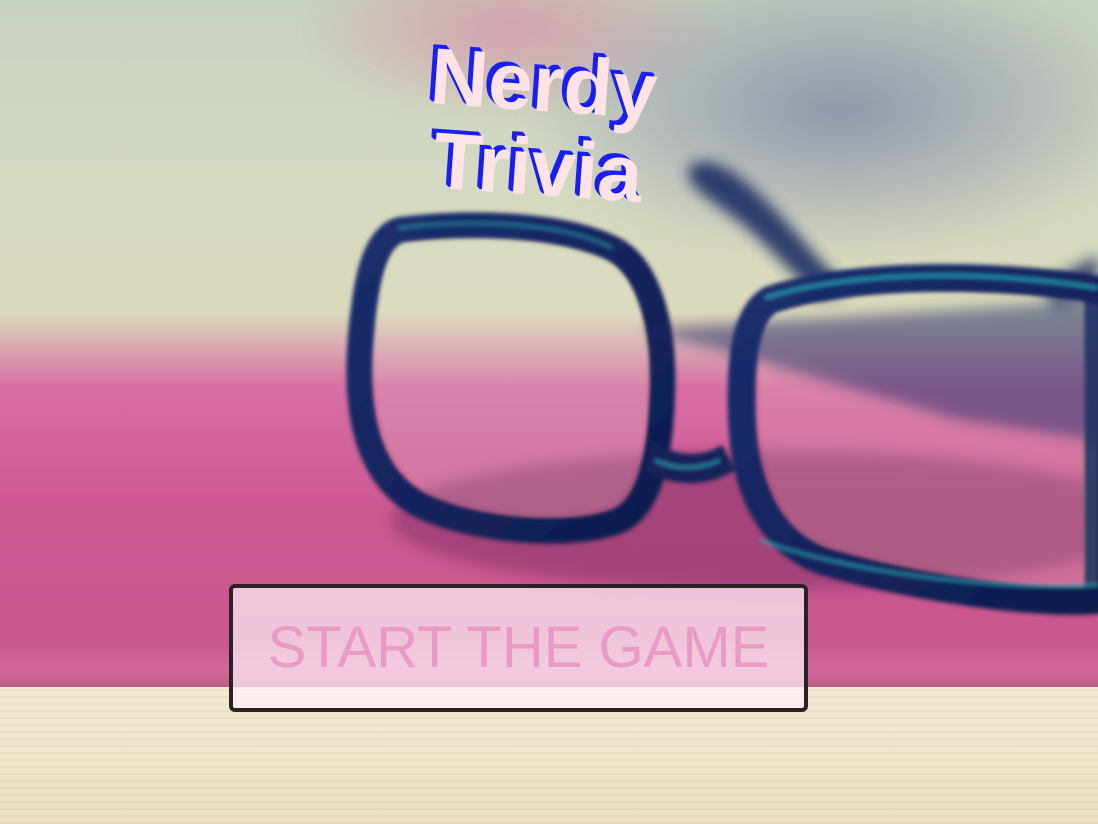 The image size is (1098, 824). I want to click on title-line-2: Trivia, so click(538, 167).